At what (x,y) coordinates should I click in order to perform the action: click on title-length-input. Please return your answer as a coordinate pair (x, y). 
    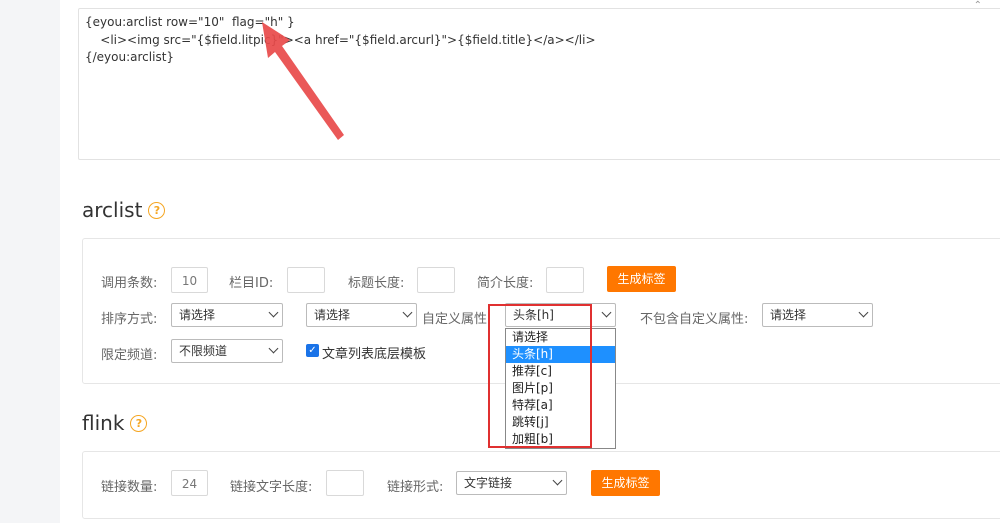
    Looking at the image, I should click on (436, 280).